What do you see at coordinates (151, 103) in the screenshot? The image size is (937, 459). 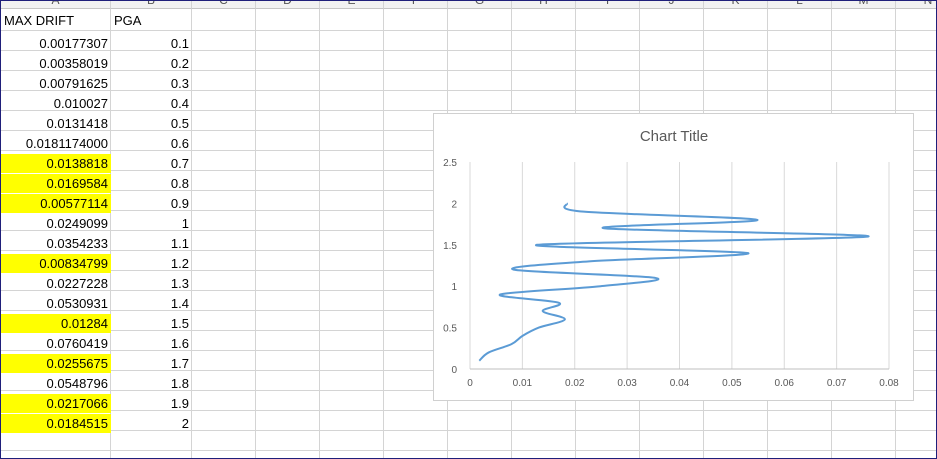 I see `cell-pga: 0.4` at bounding box center [151, 103].